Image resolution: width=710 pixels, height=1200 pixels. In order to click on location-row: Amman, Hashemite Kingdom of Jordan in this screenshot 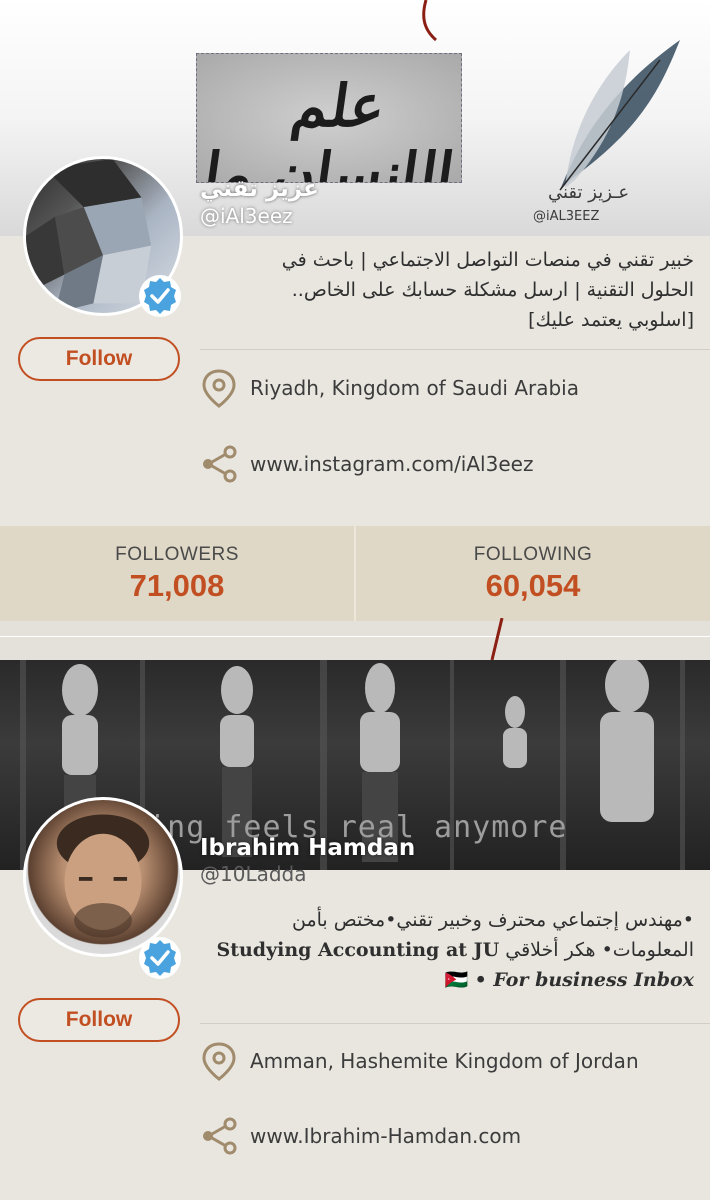, I will do `click(450, 1061)`.